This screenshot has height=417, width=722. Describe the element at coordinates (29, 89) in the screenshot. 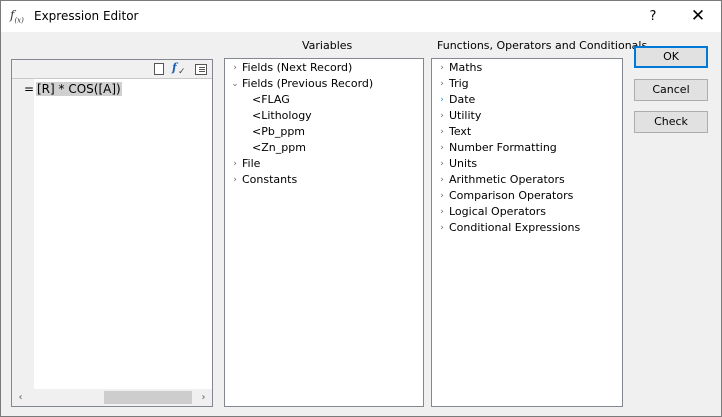

I see `equals-sign: =` at that location.